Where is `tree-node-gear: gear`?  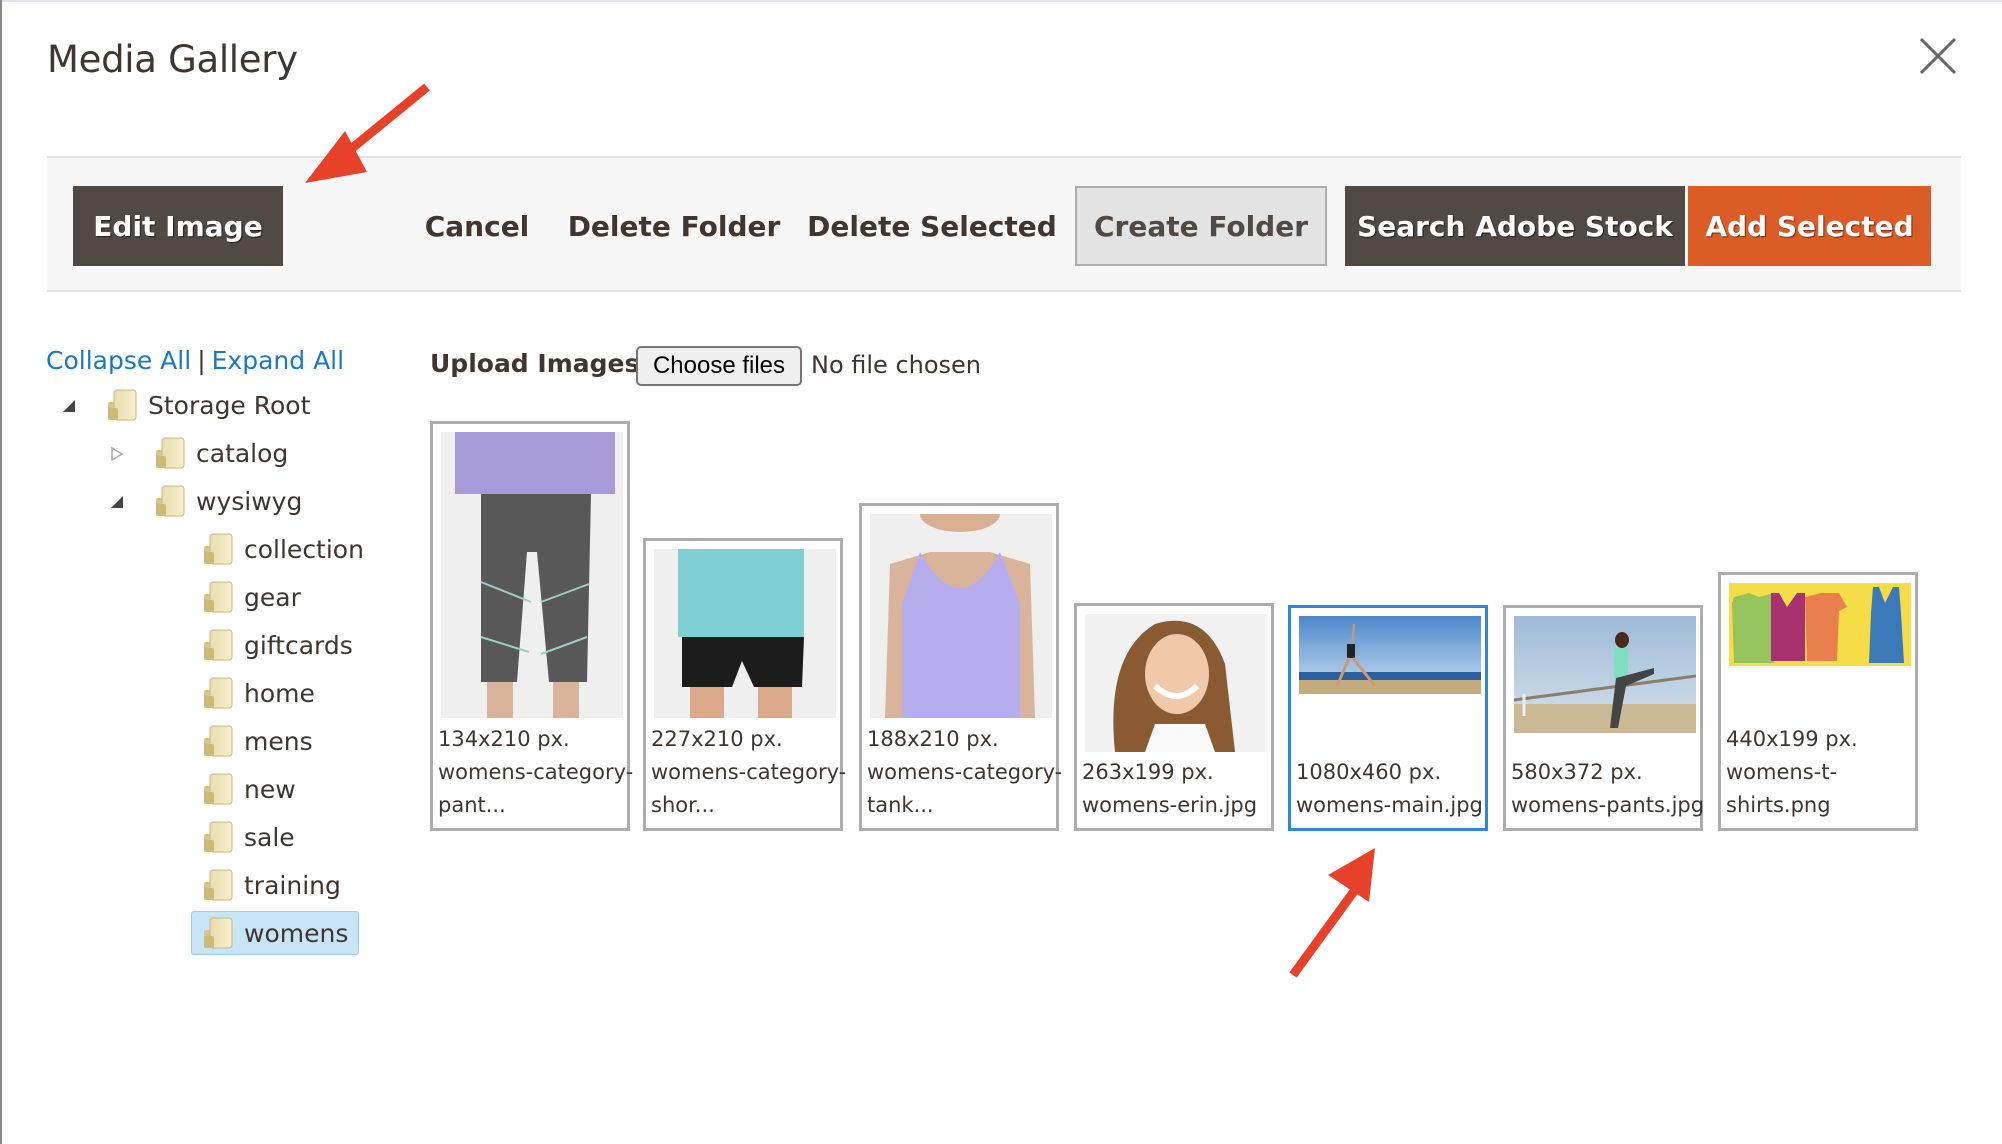
tree-node-gear: gear is located at coordinates (251, 597).